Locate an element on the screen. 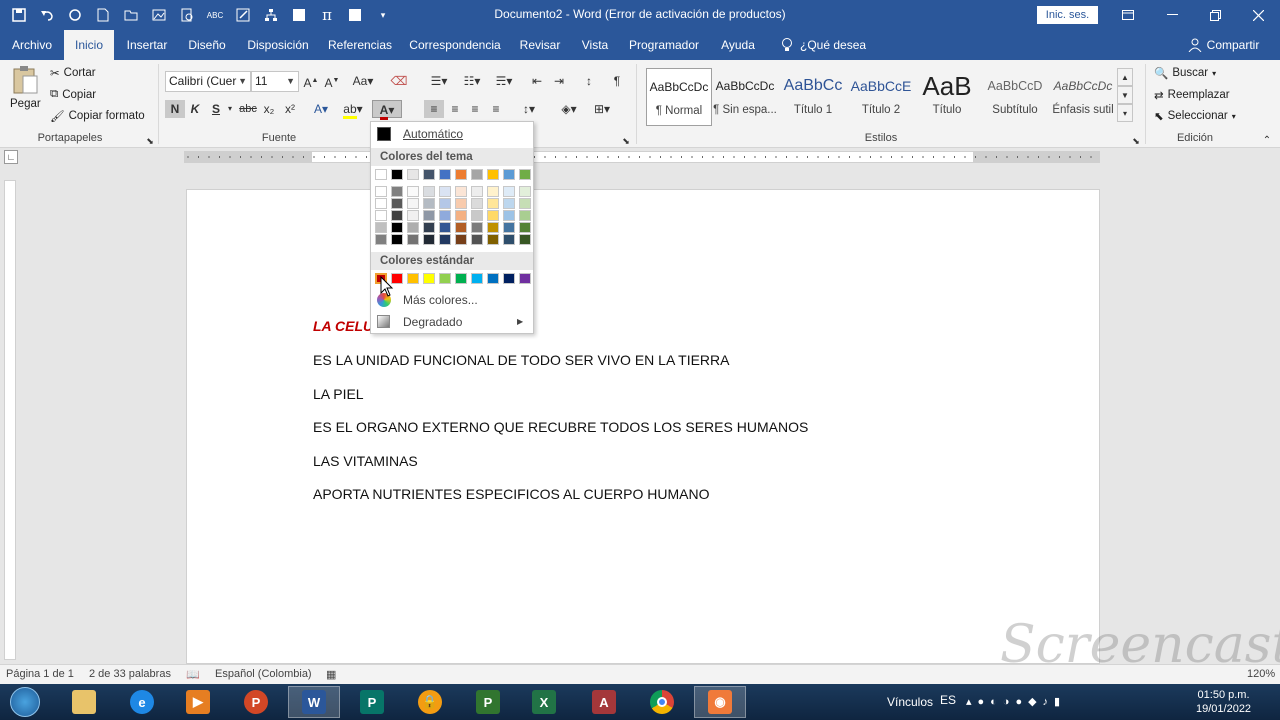  paste-button: Pegar is located at coordinates (25, 88).